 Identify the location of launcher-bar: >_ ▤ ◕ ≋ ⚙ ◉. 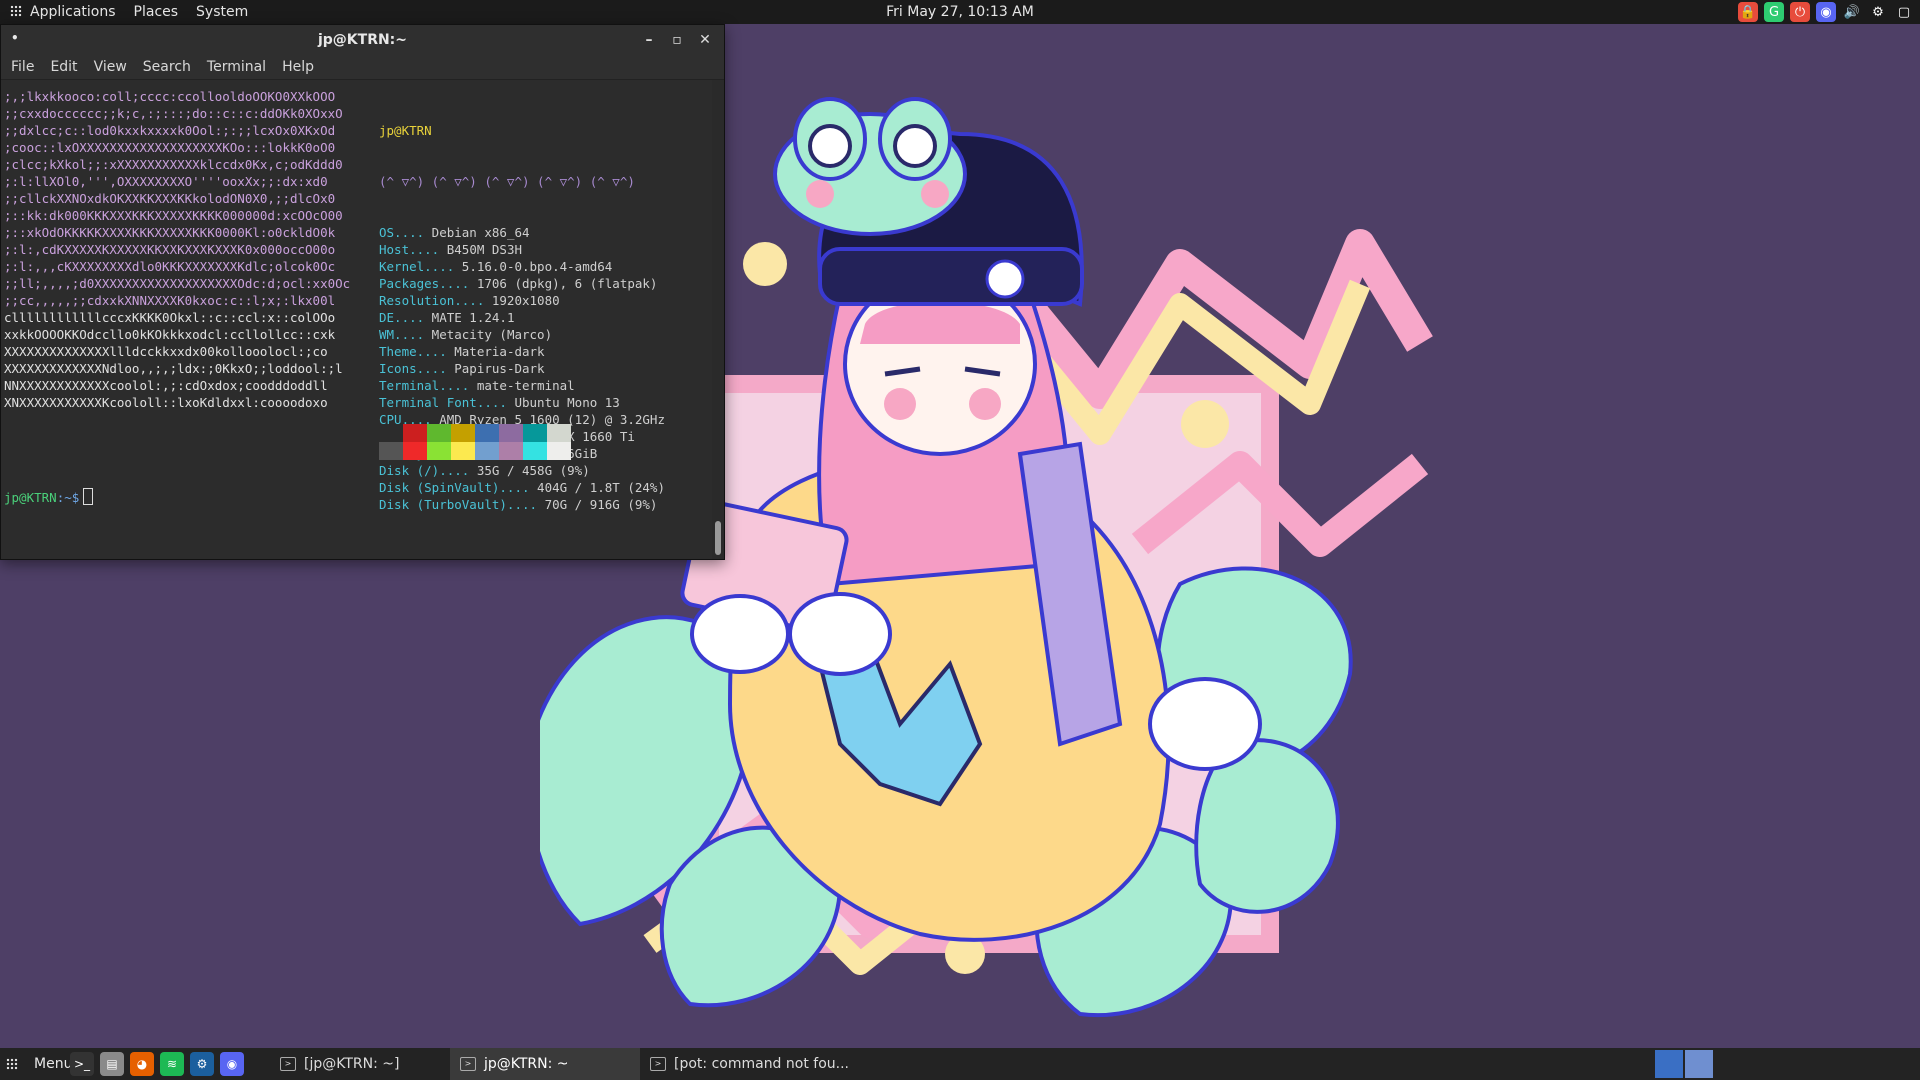
(157, 1064).